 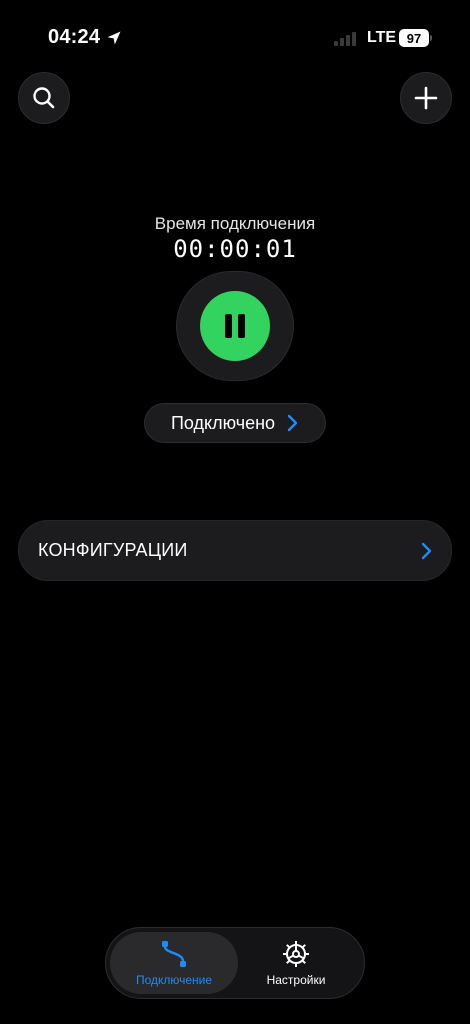 I want to click on search-icon, so click(x=44, y=98).